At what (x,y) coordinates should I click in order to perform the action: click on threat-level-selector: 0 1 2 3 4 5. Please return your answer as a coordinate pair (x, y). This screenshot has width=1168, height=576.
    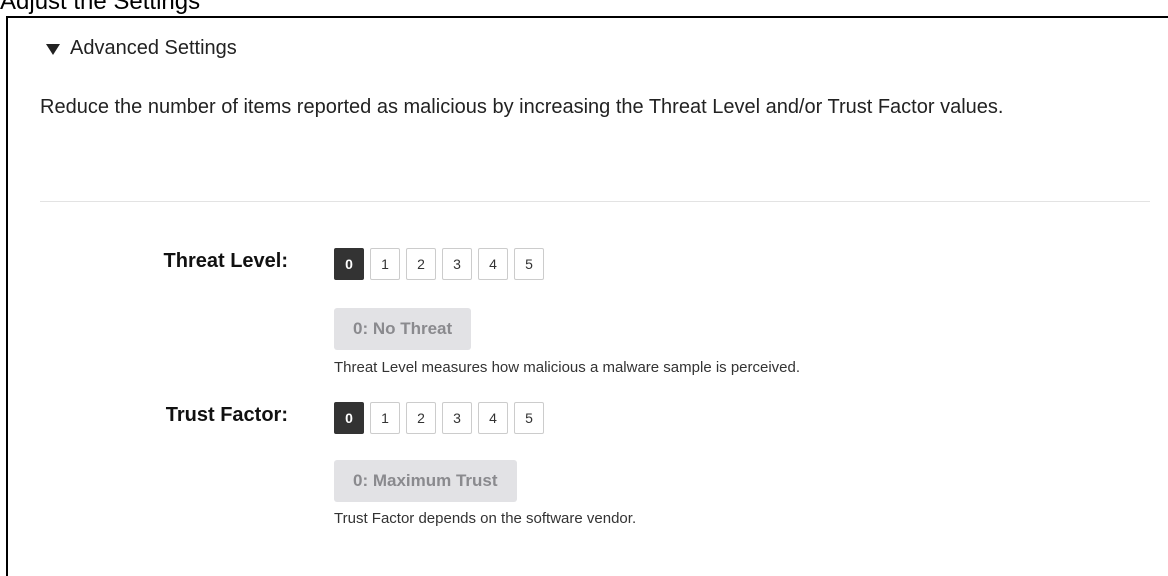
    Looking at the image, I should click on (439, 264).